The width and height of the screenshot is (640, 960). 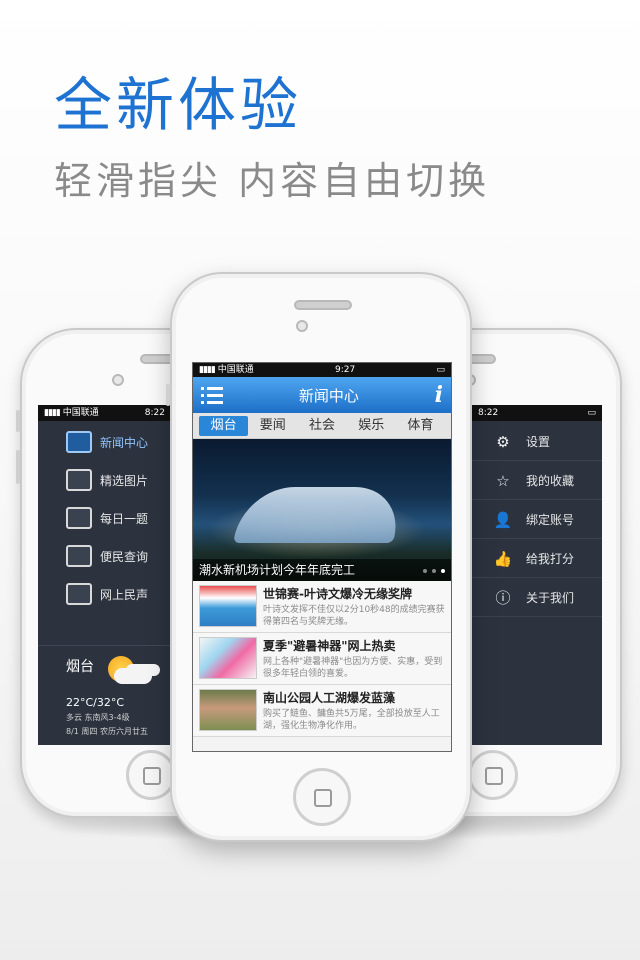 I want to click on cloud-icon, so click(x=133, y=676).